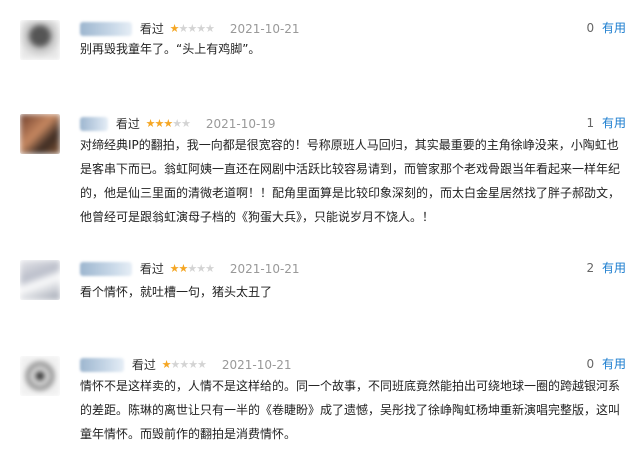  What do you see at coordinates (590, 123) in the screenshot?
I see `useful-count: 1` at bounding box center [590, 123].